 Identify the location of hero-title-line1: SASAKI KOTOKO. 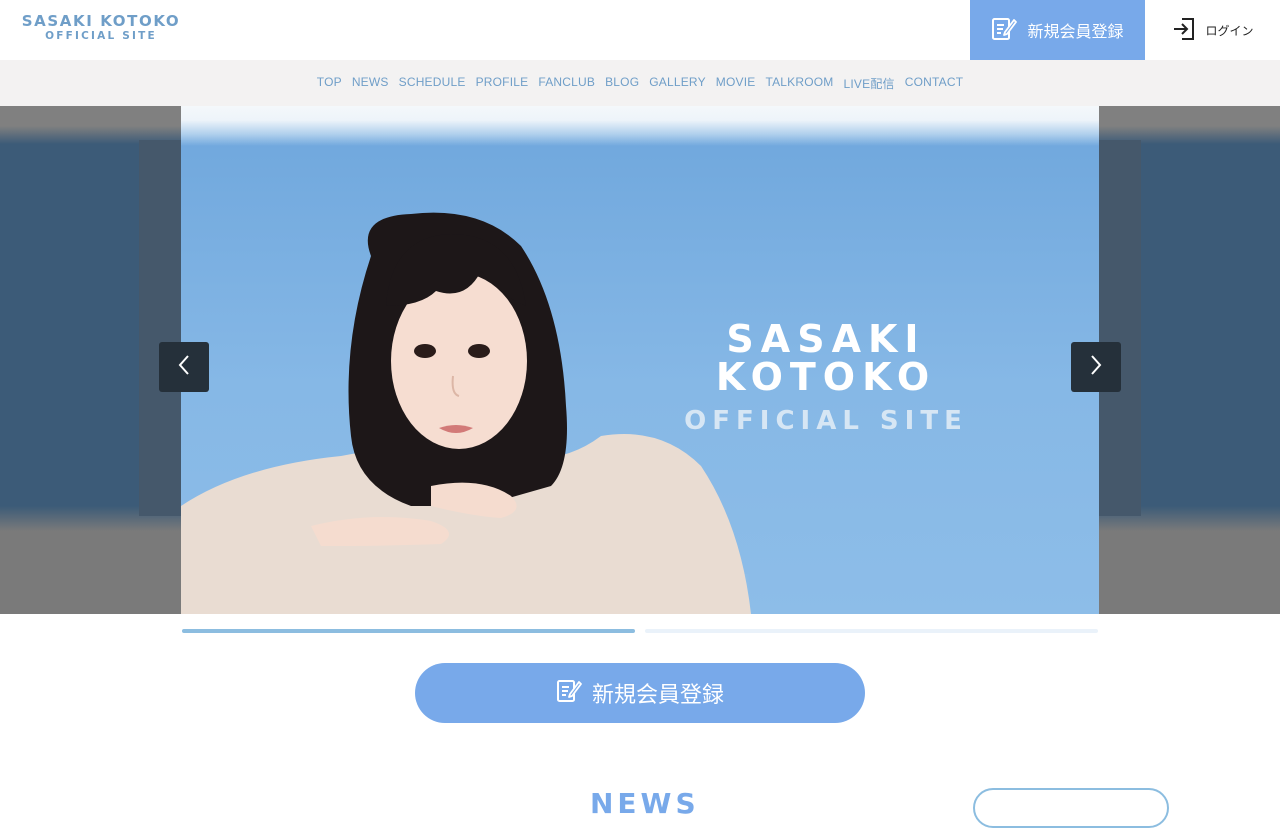
(826, 358).